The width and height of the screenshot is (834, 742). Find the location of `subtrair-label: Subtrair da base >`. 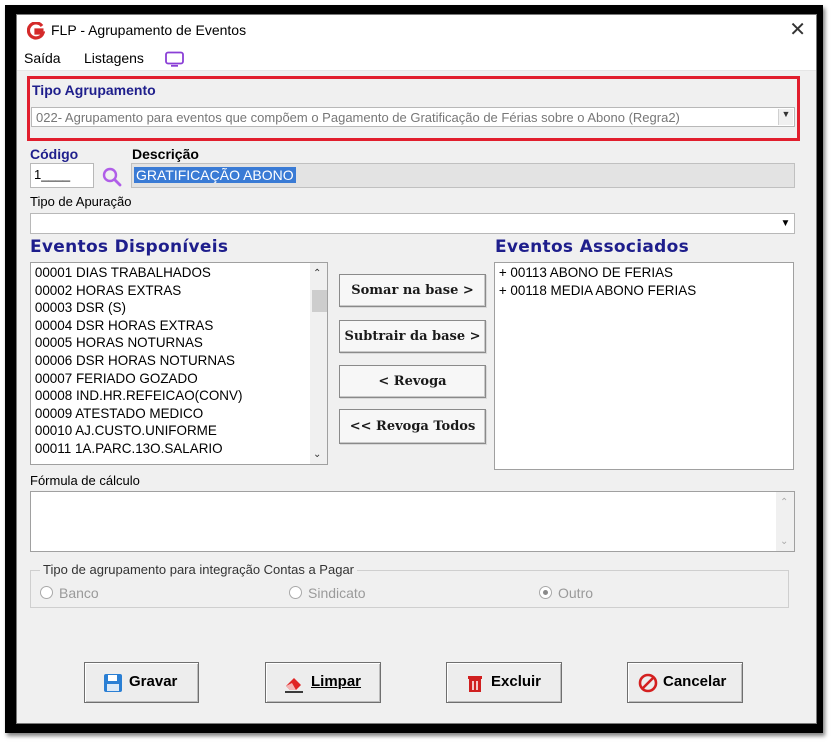

subtrair-label: Subtrair da base > is located at coordinates (412, 336).